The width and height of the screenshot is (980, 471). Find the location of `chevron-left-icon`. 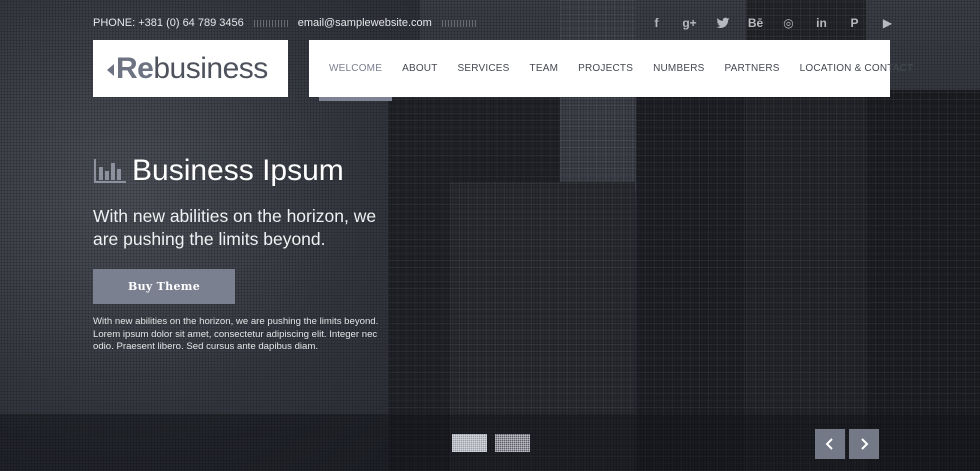

chevron-left-icon is located at coordinates (829, 444).